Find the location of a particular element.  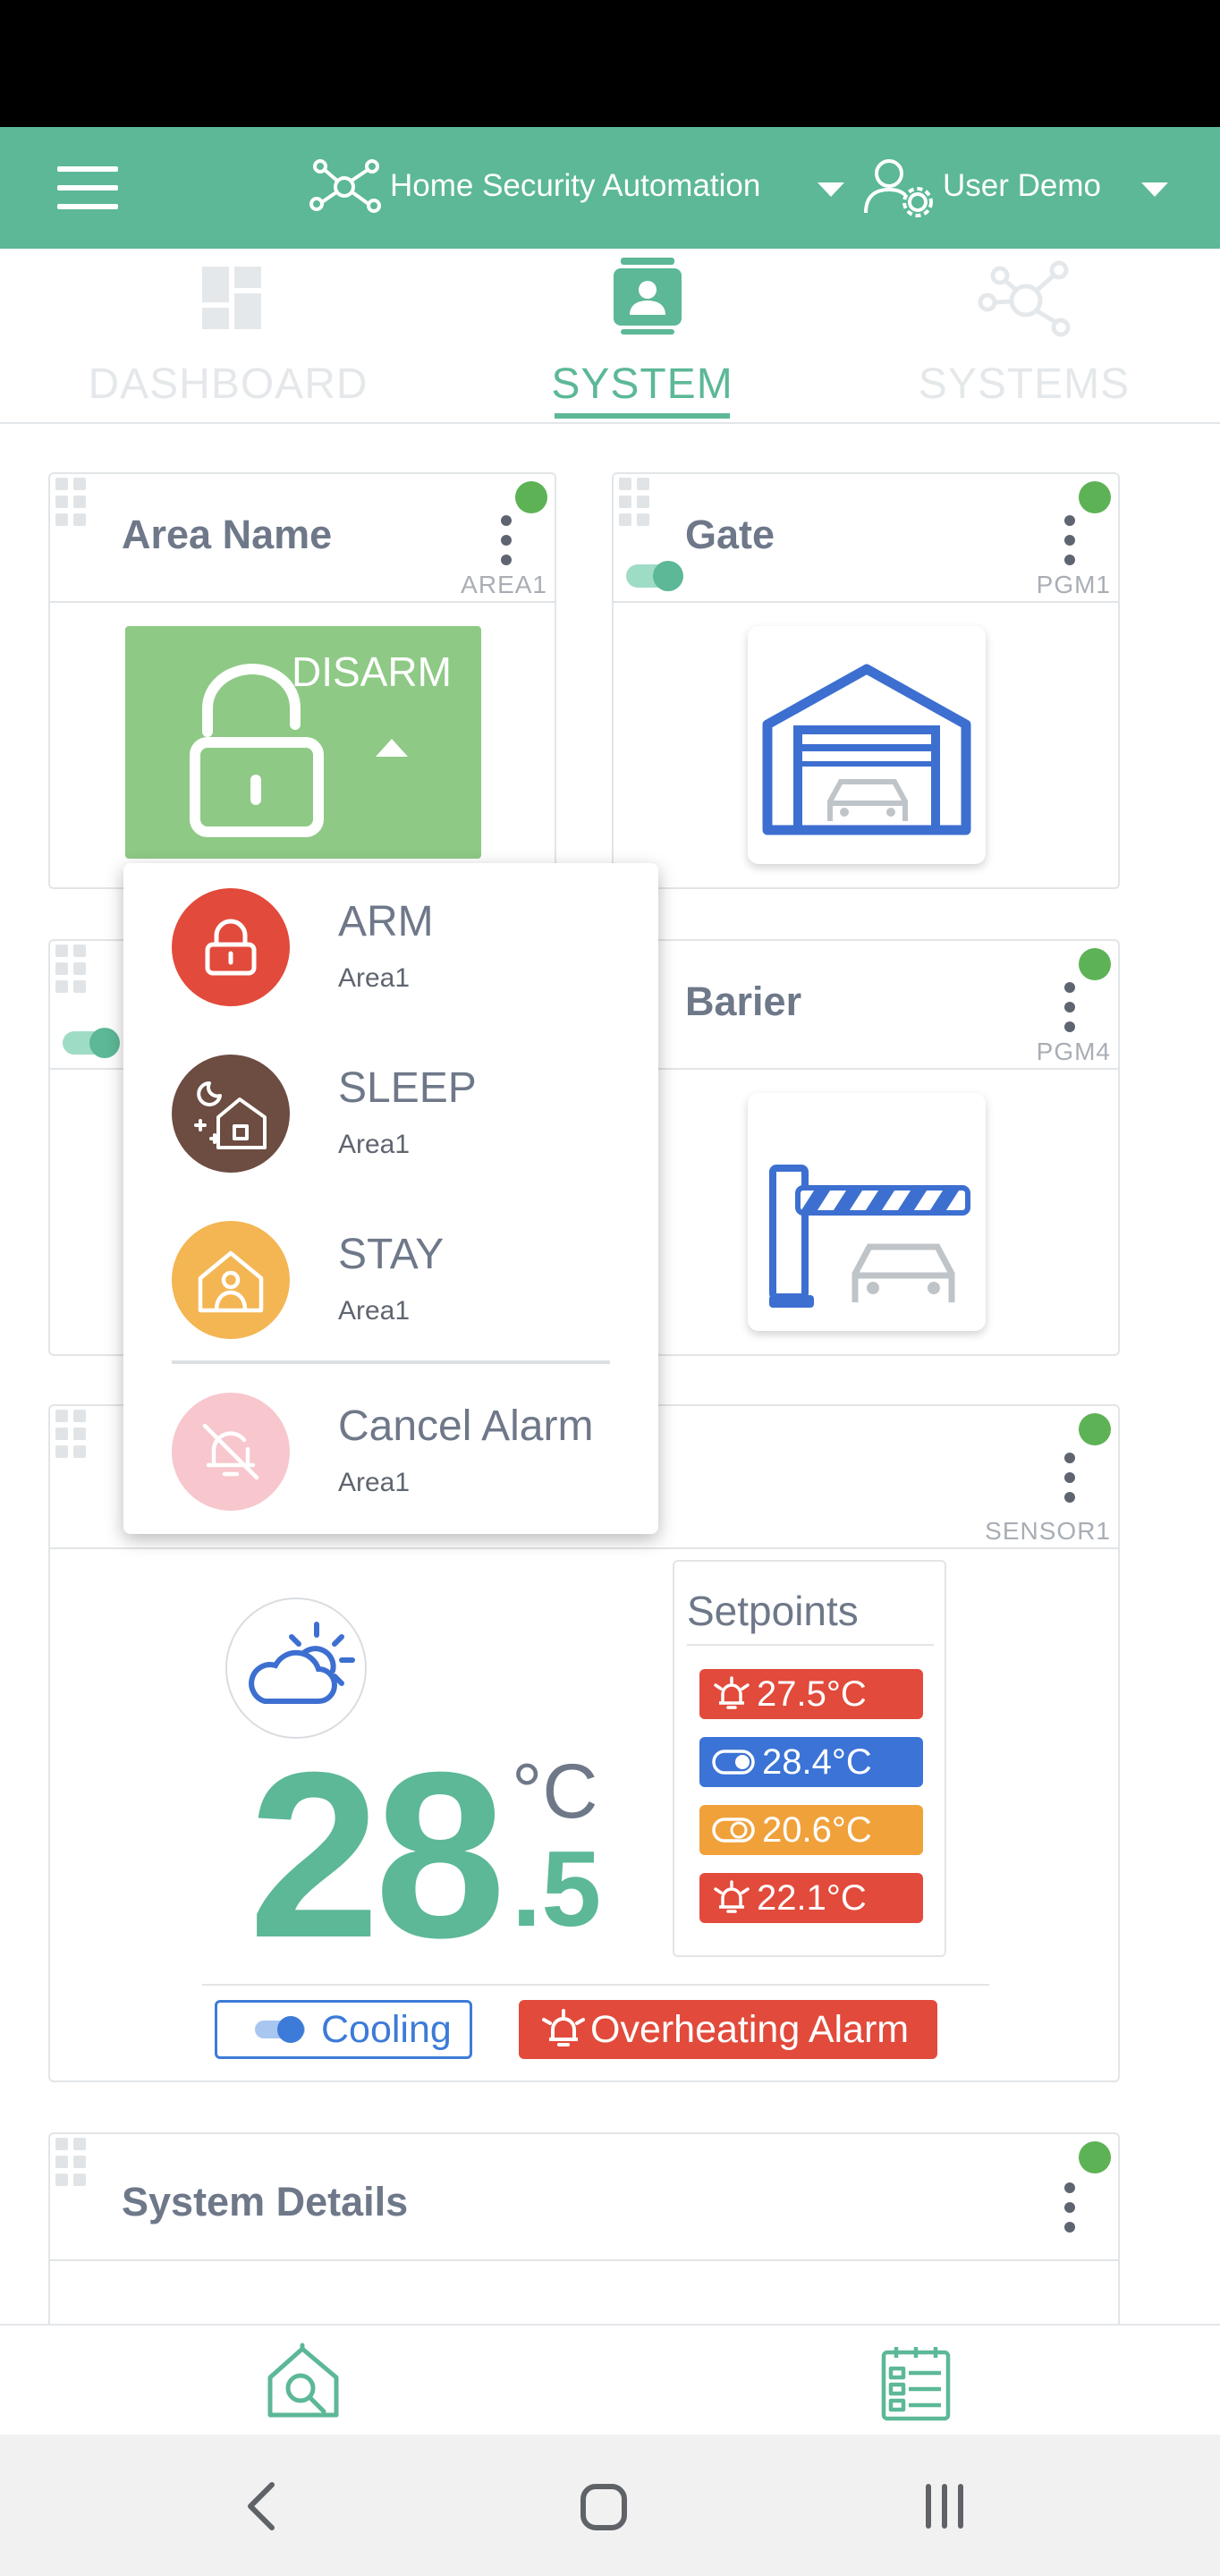

system-navigation-bar is located at coordinates (610, 2505).